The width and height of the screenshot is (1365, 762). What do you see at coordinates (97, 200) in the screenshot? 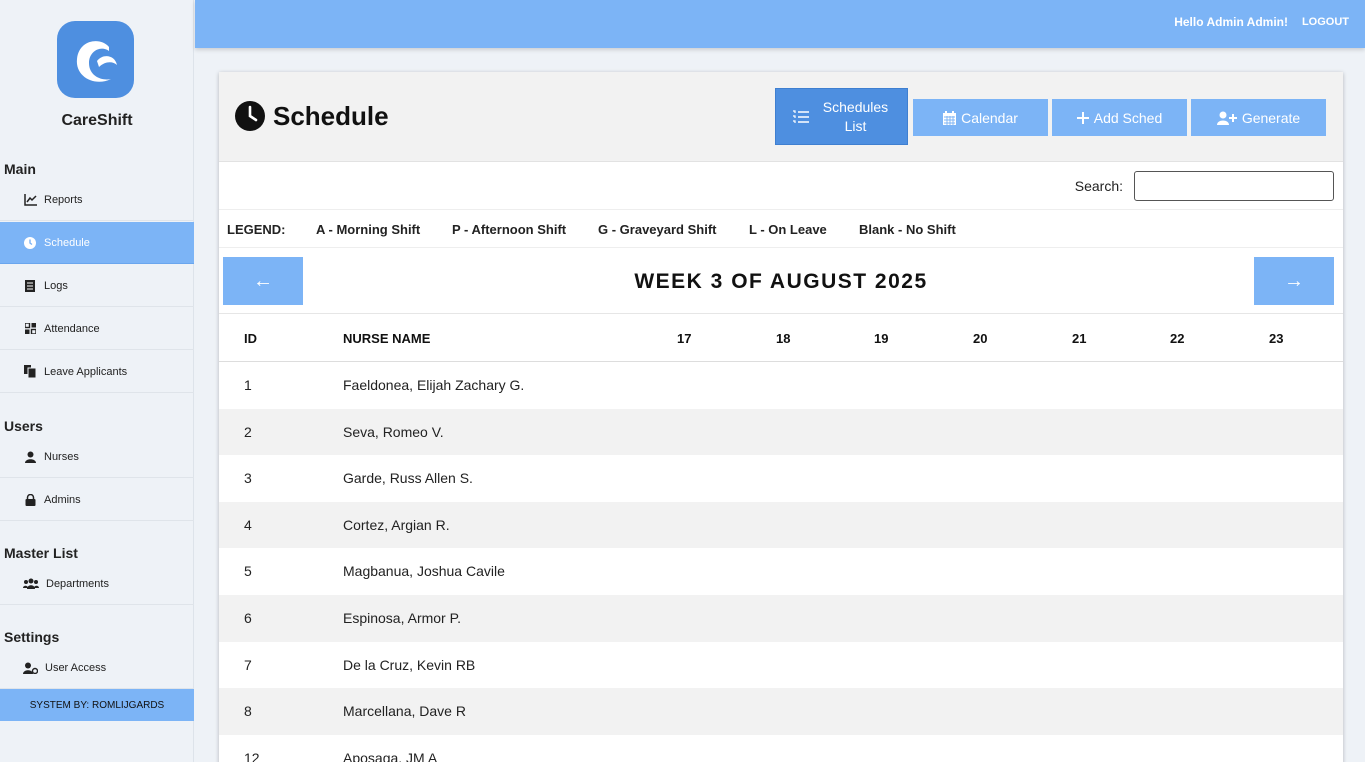
I see `sidebar-item-reports: Reports` at bounding box center [97, 200].